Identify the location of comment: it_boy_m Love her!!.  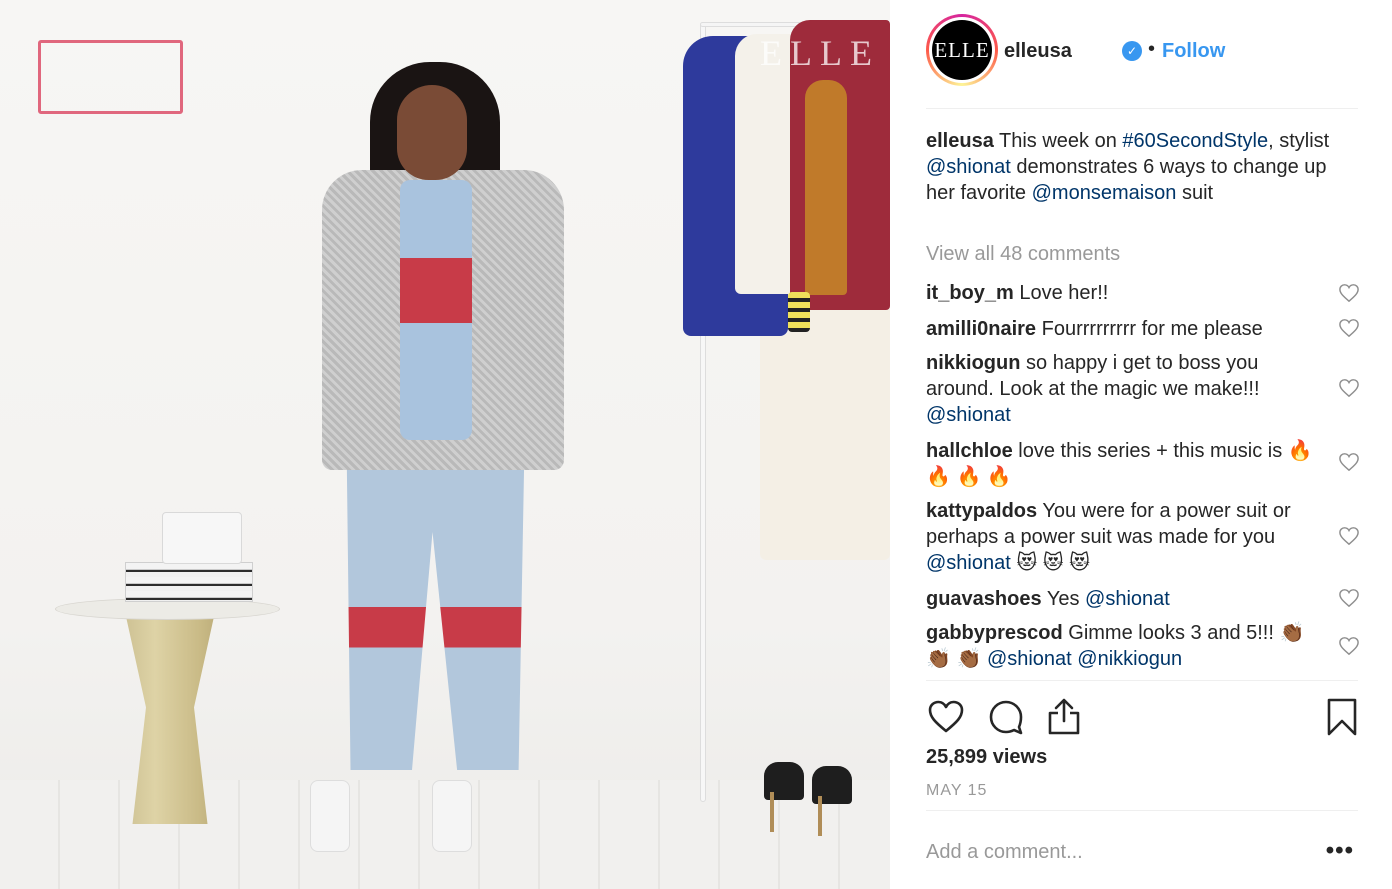
(1121, 293).